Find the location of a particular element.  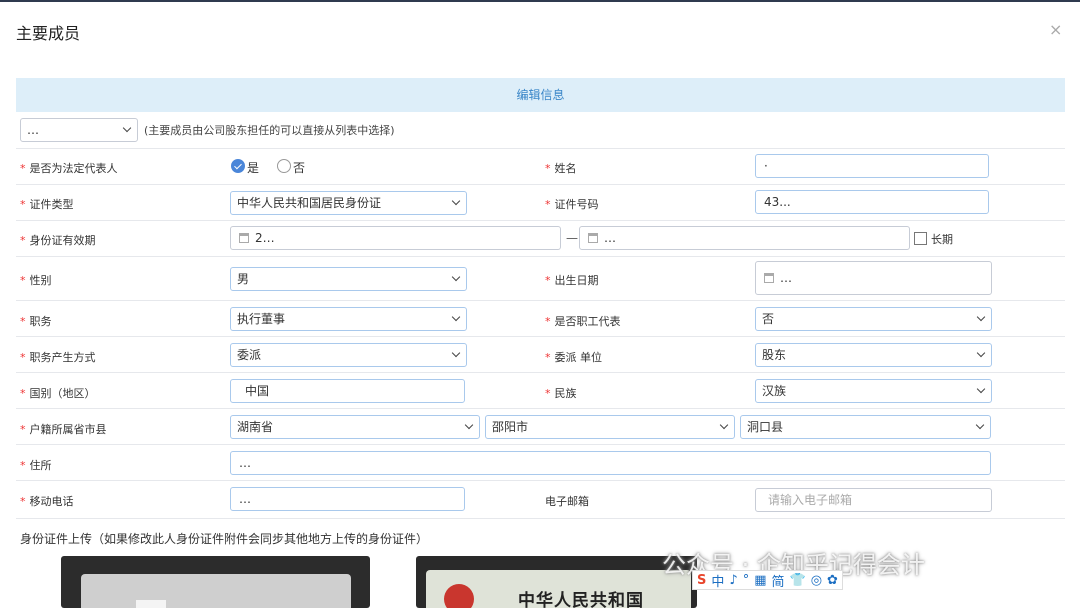

name-field: · is located at coordinates (872, 166).